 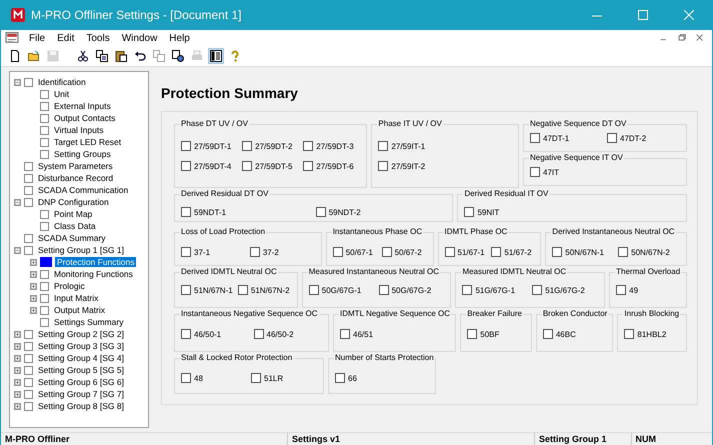 What do you see at coordinates (83, 190) in the screenshot?
I see `tree-item: SCADA Communication` at bounding box center [83, 190].